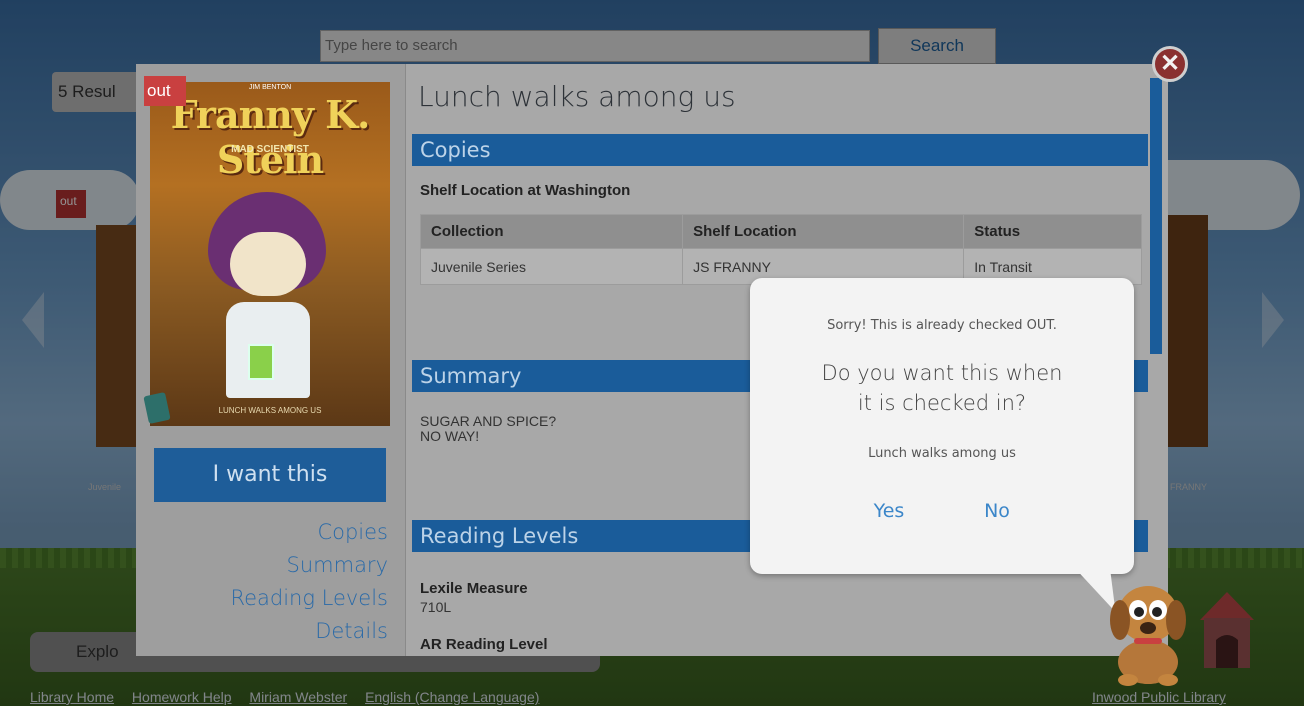 The width and height of the screenshot is (1304, 706). Describe the element at coordinates (436, 607) in the screenshot. I see `lexile-value: 710L` at that location.